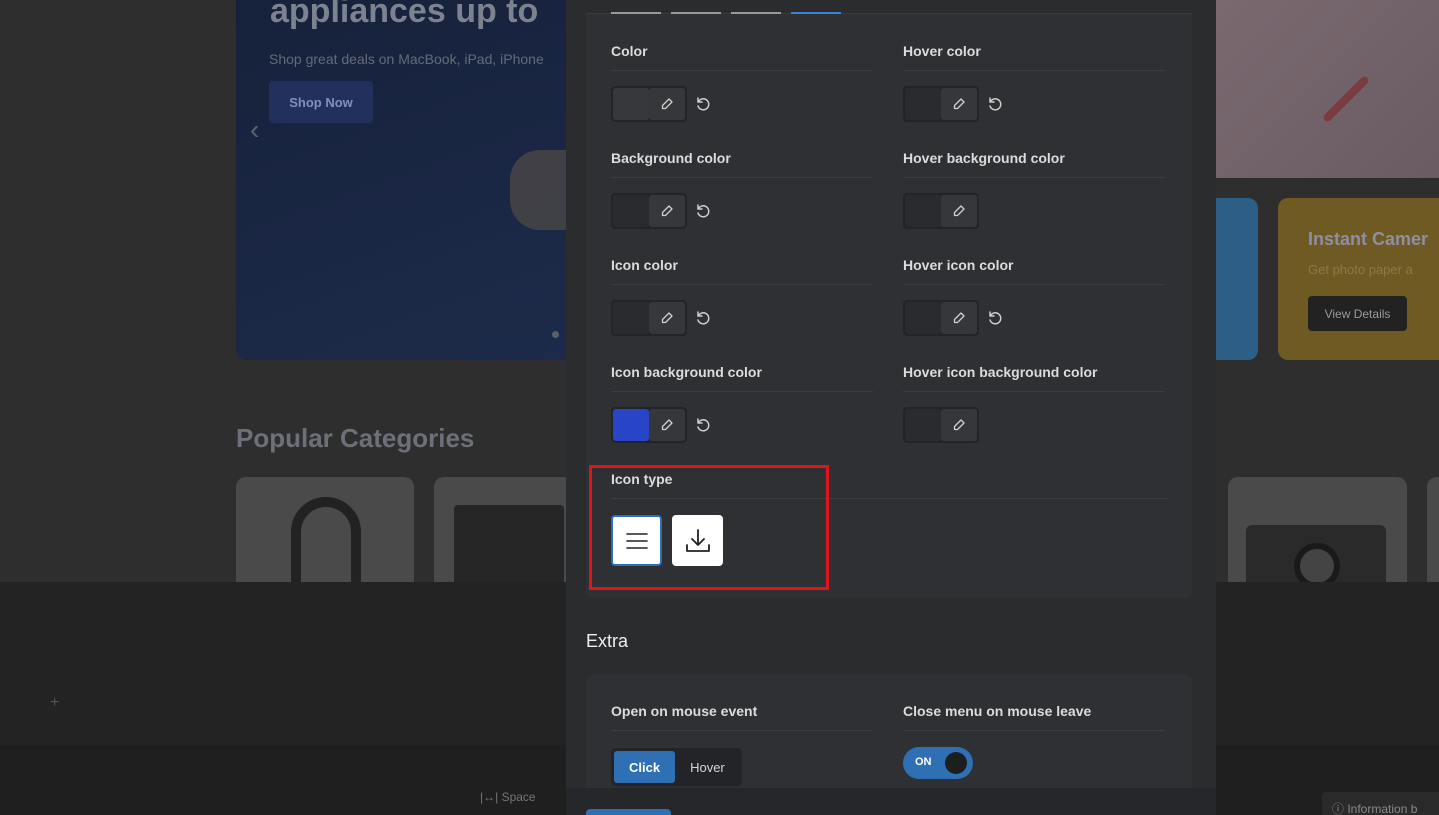  What do you see at coordinates (956, 763) in the screenshot?
I see `toggle-knob` at bounding box center [956, 763].